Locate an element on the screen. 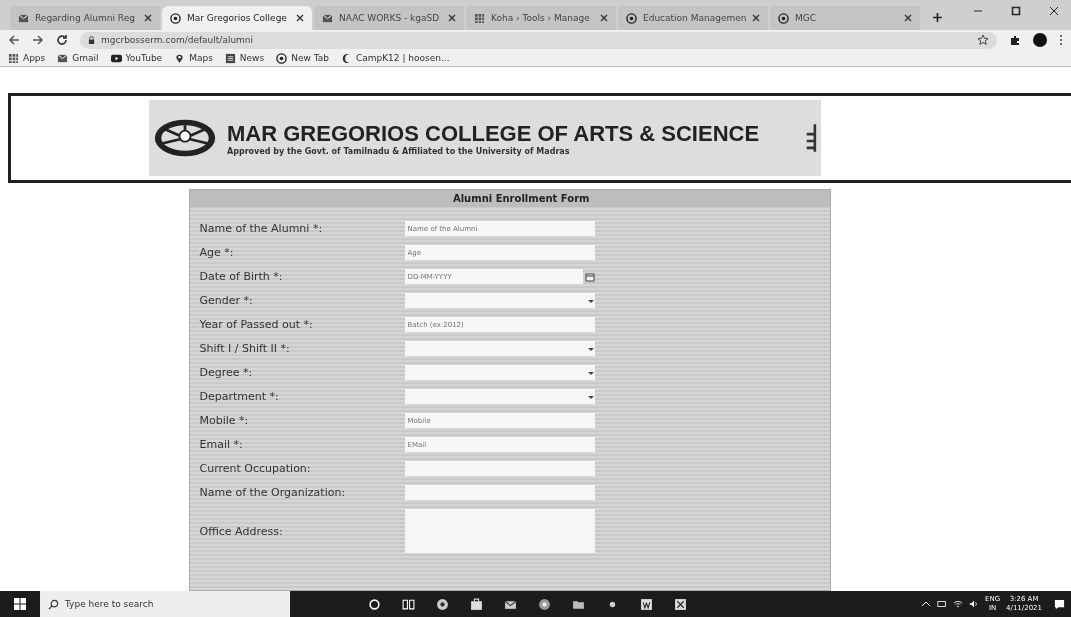 The height and width of the screenshot is (617, 1071). bookmark: Maps is located at coordinates (193, 58).